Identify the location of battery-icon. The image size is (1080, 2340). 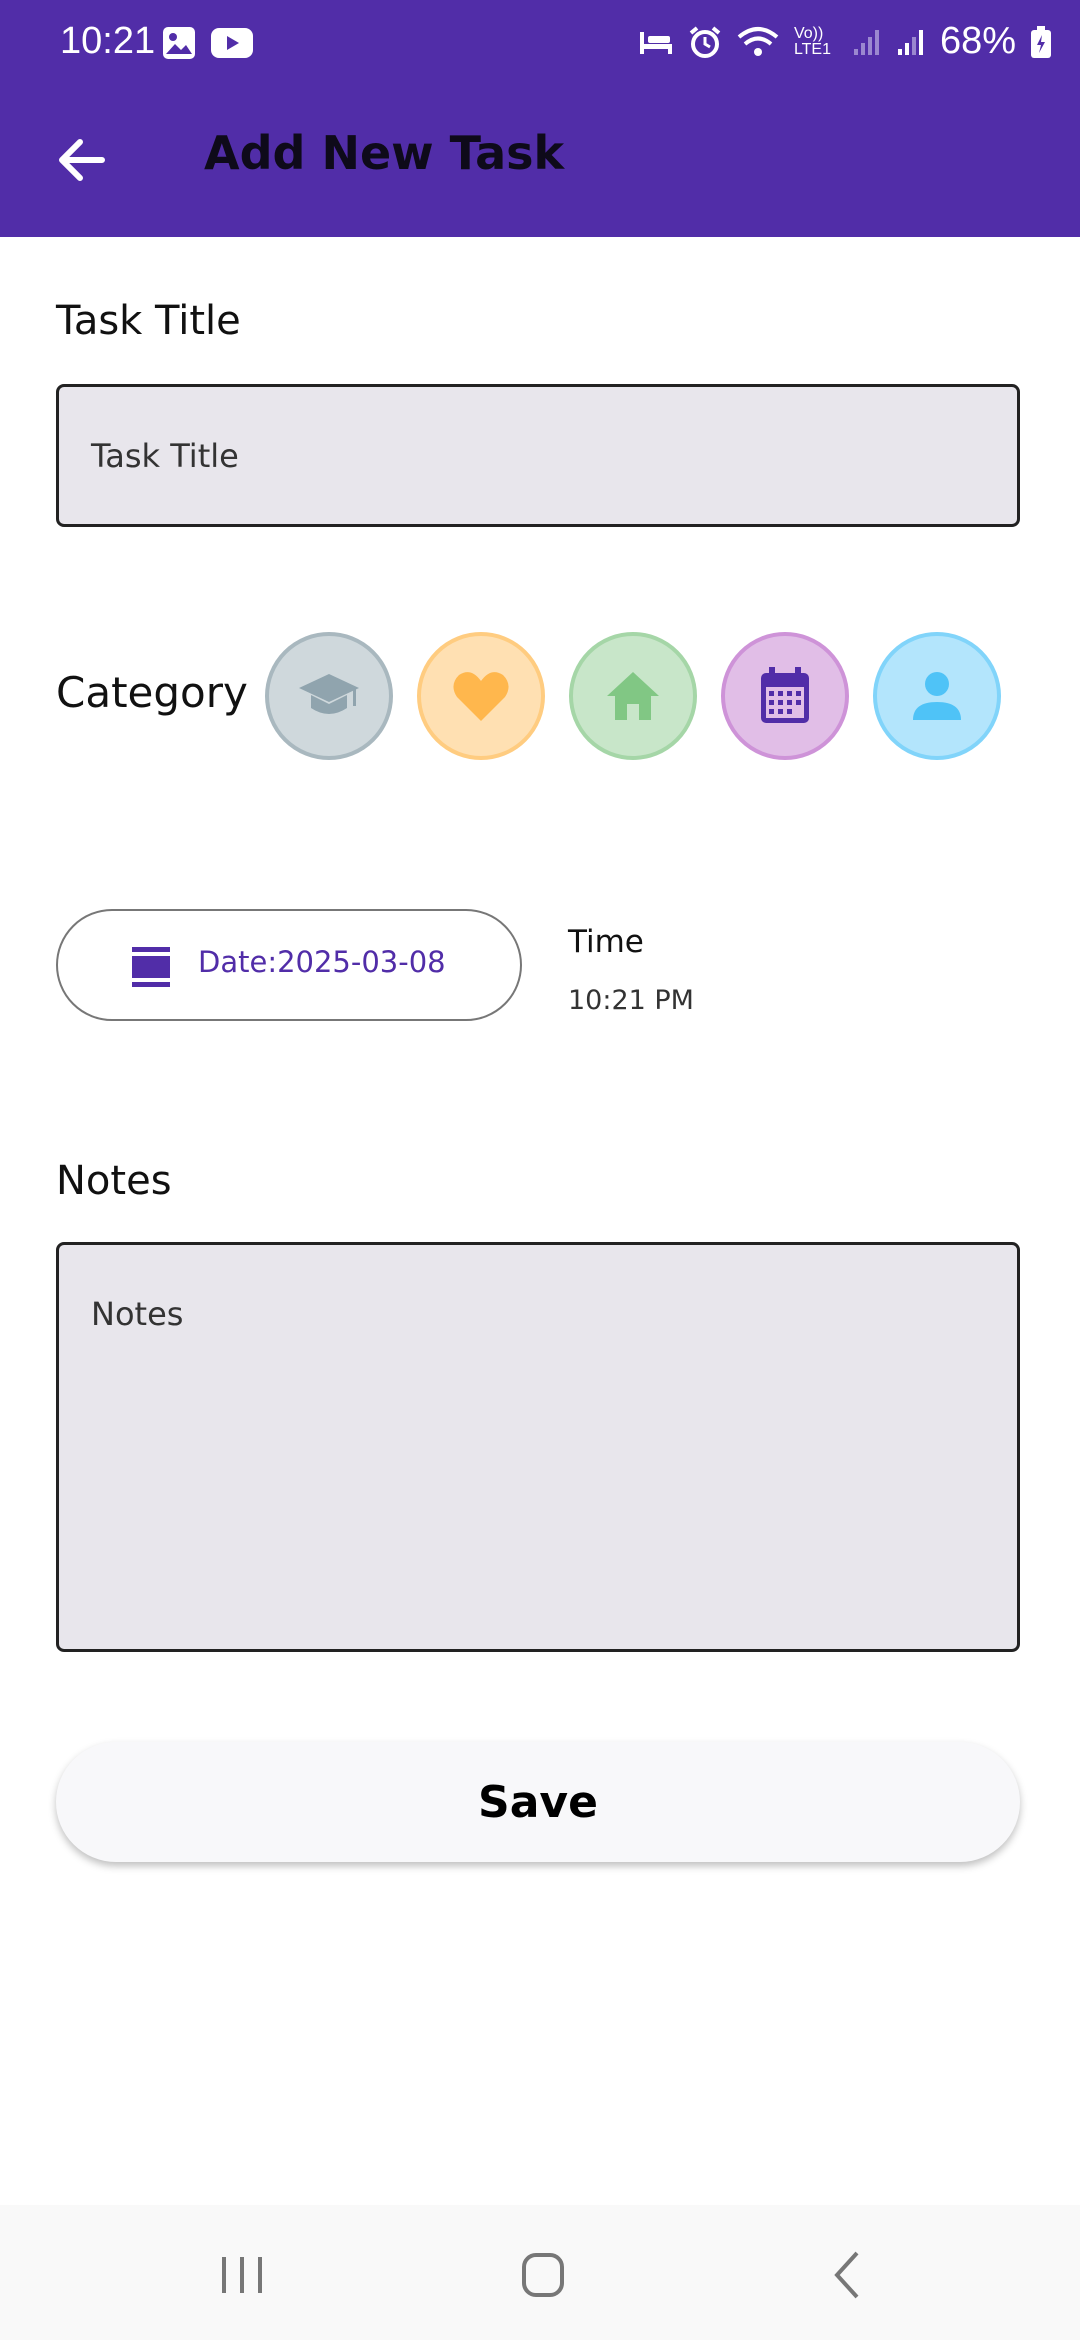
(1041, 41).